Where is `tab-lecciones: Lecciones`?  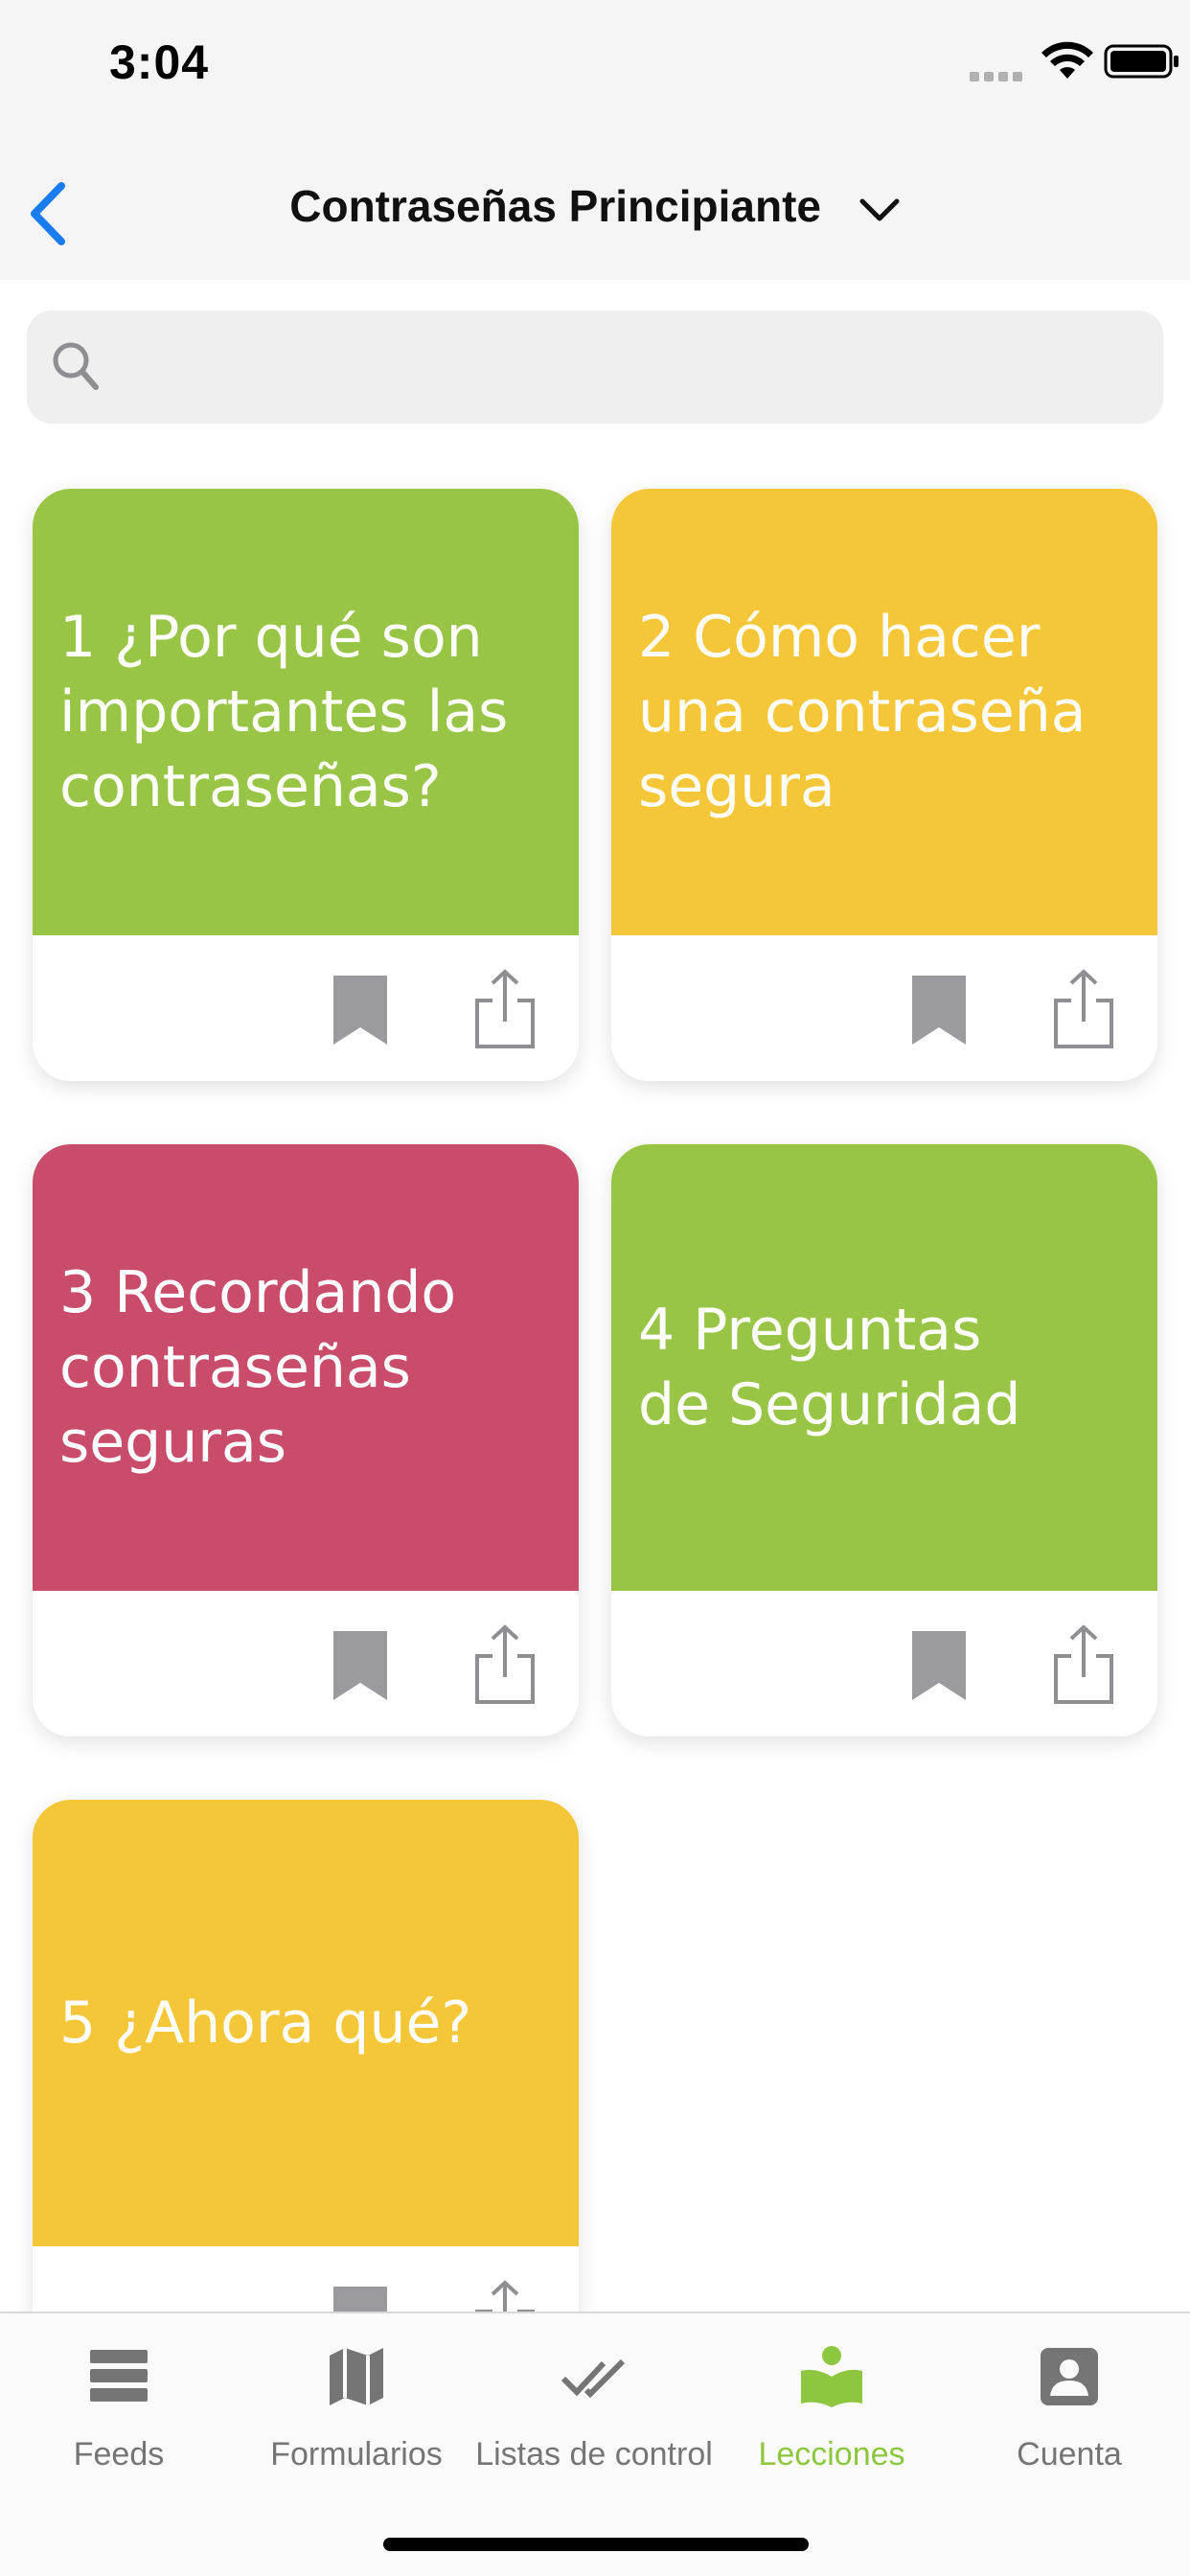
tab-lecciones: Lecciones is located at coordinates (832, 2419).